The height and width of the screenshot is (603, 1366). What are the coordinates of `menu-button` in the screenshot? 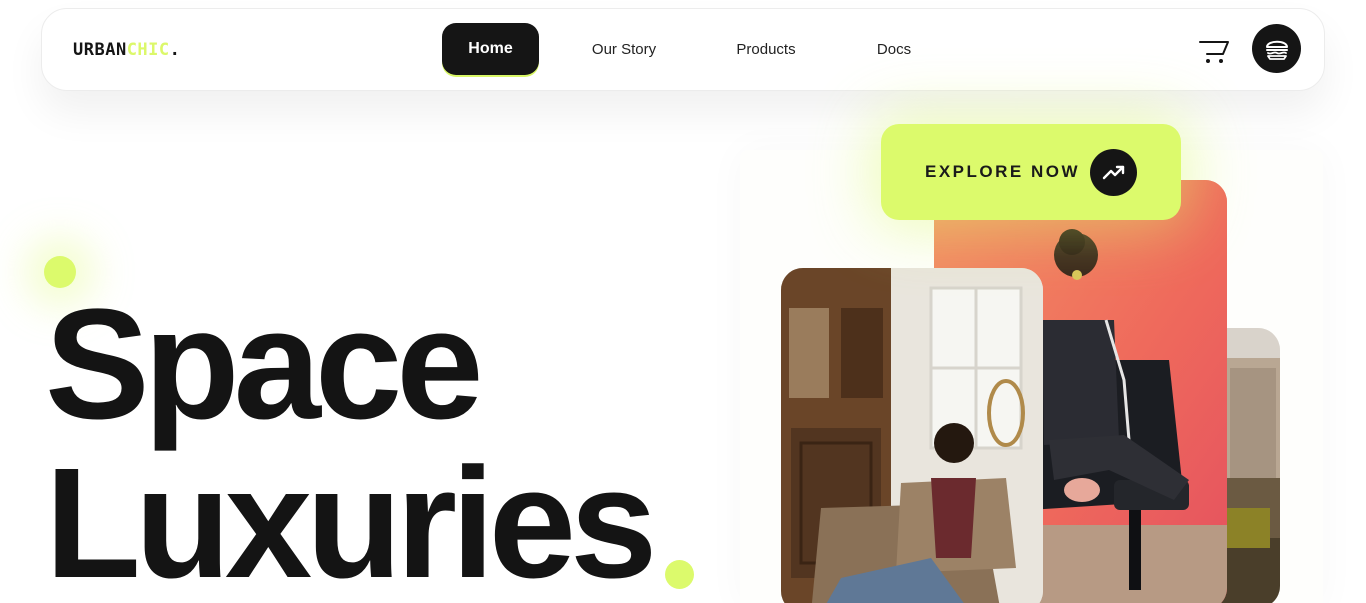 It's located at (1276, 48).